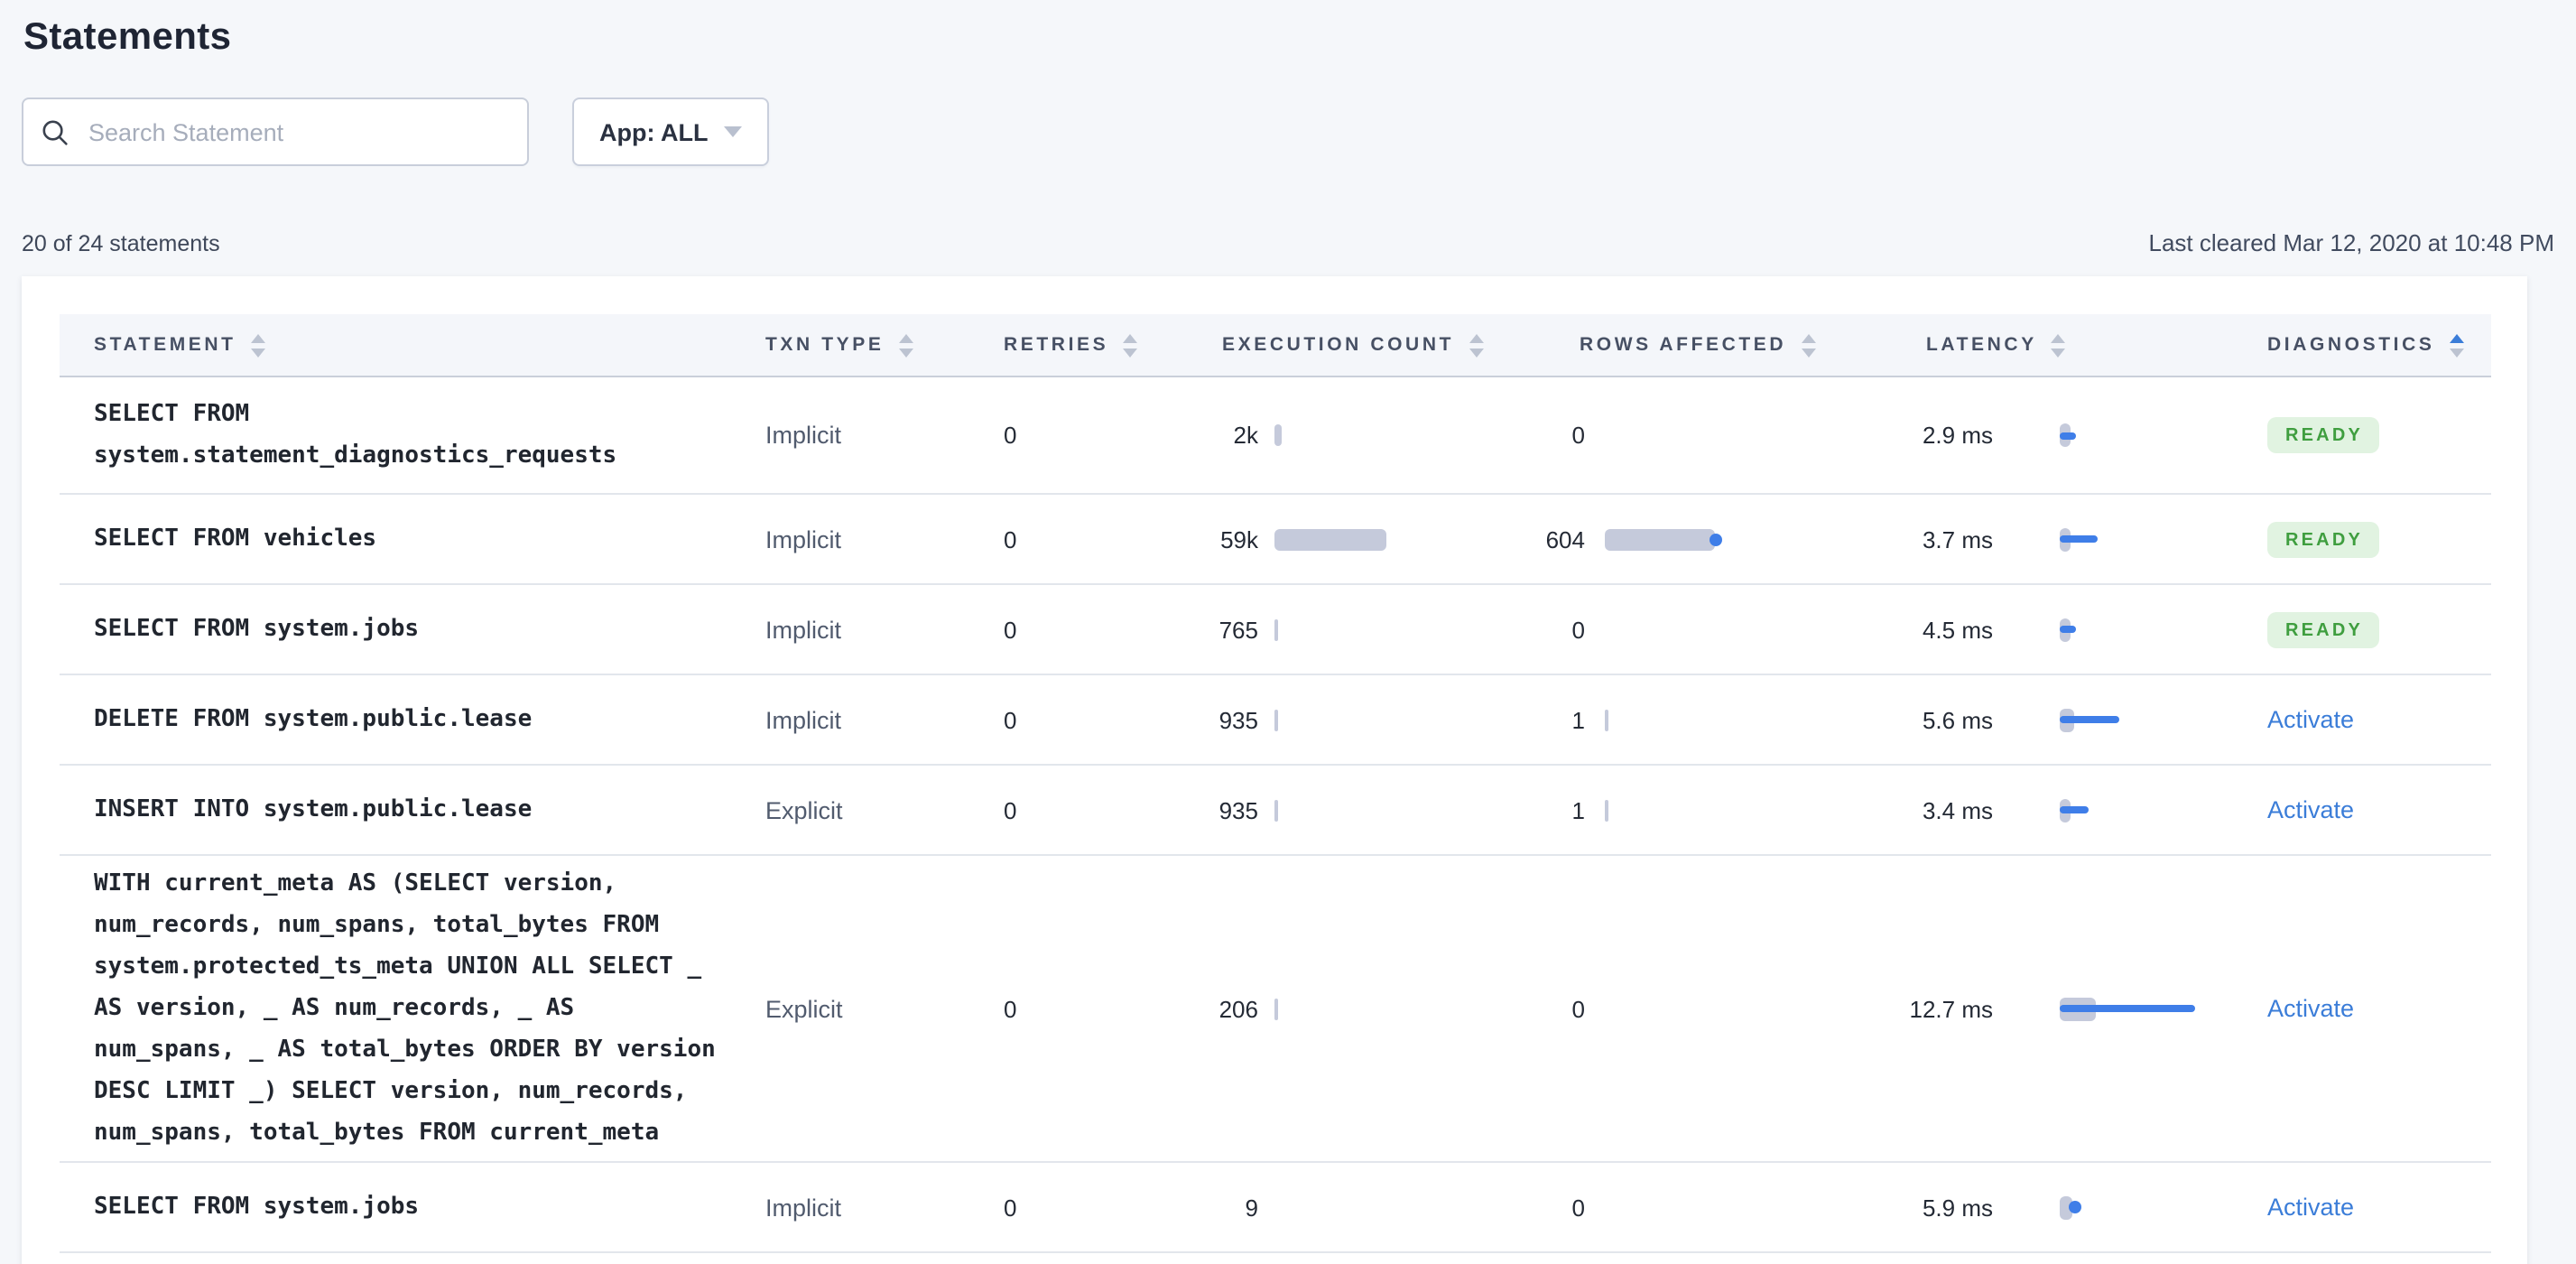 Image resolution: width=2576 pixels, height=1264 pixels. I want to click on column-header-latency: LATENCY, so click(1996, 345).